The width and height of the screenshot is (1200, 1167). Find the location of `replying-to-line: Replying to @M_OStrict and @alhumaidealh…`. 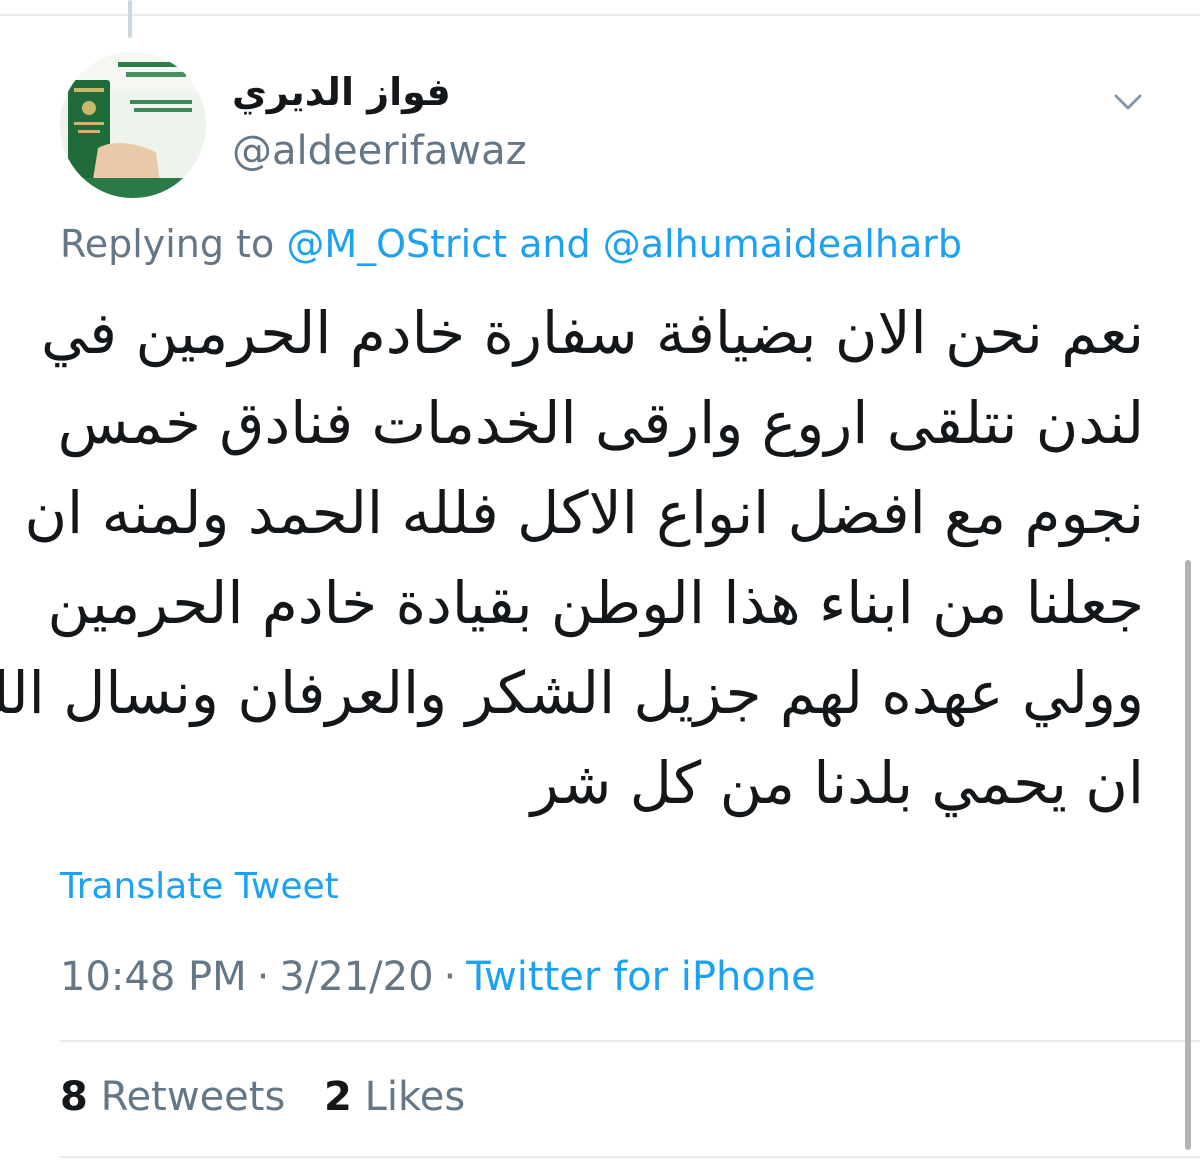

replying-to-line: Replying to @M_OStrict and @alhumaidealh… is located at coordinates (511, 244).